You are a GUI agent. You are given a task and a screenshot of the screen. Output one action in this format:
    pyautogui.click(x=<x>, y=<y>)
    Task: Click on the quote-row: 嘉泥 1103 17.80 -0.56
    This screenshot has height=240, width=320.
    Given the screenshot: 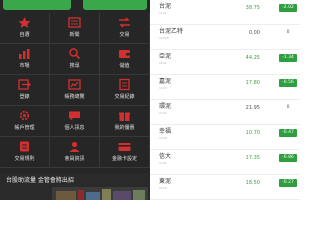 What is the action you would take?
    pyautogui.click(x=225, y=87)
    